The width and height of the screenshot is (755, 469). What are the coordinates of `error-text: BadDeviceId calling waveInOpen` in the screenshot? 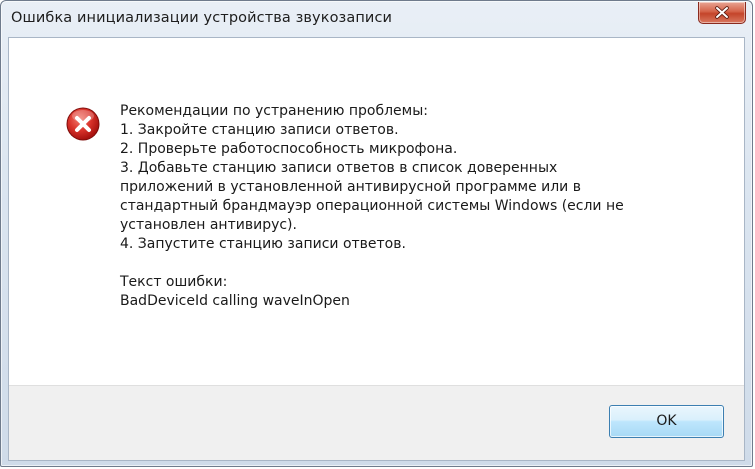 It's located at (235, 301).